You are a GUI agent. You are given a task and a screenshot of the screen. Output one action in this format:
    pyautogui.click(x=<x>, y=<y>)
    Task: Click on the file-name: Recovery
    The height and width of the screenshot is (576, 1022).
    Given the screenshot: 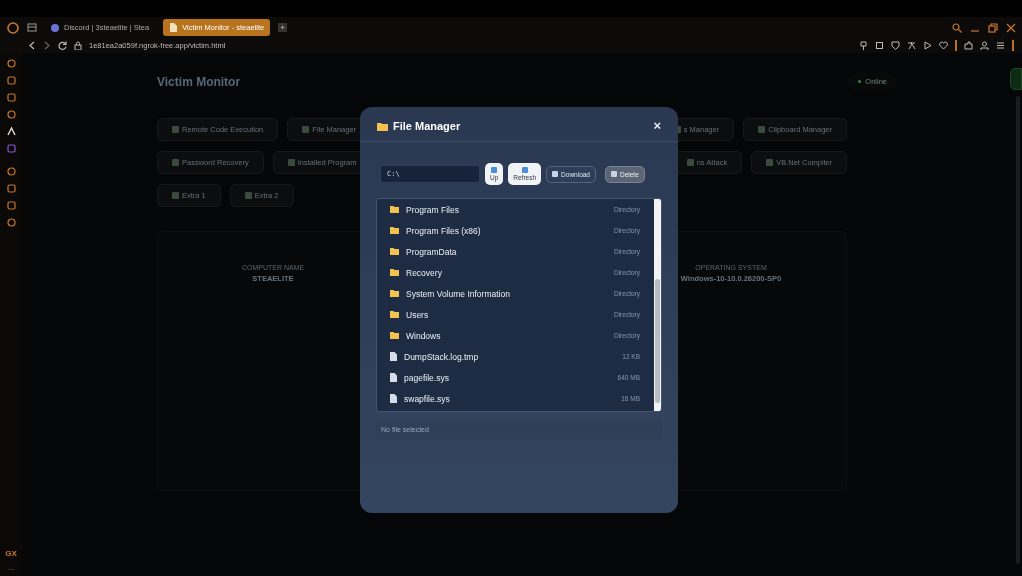 What is the action you would take?
    pyautogui.click(x=424, y=272)
    